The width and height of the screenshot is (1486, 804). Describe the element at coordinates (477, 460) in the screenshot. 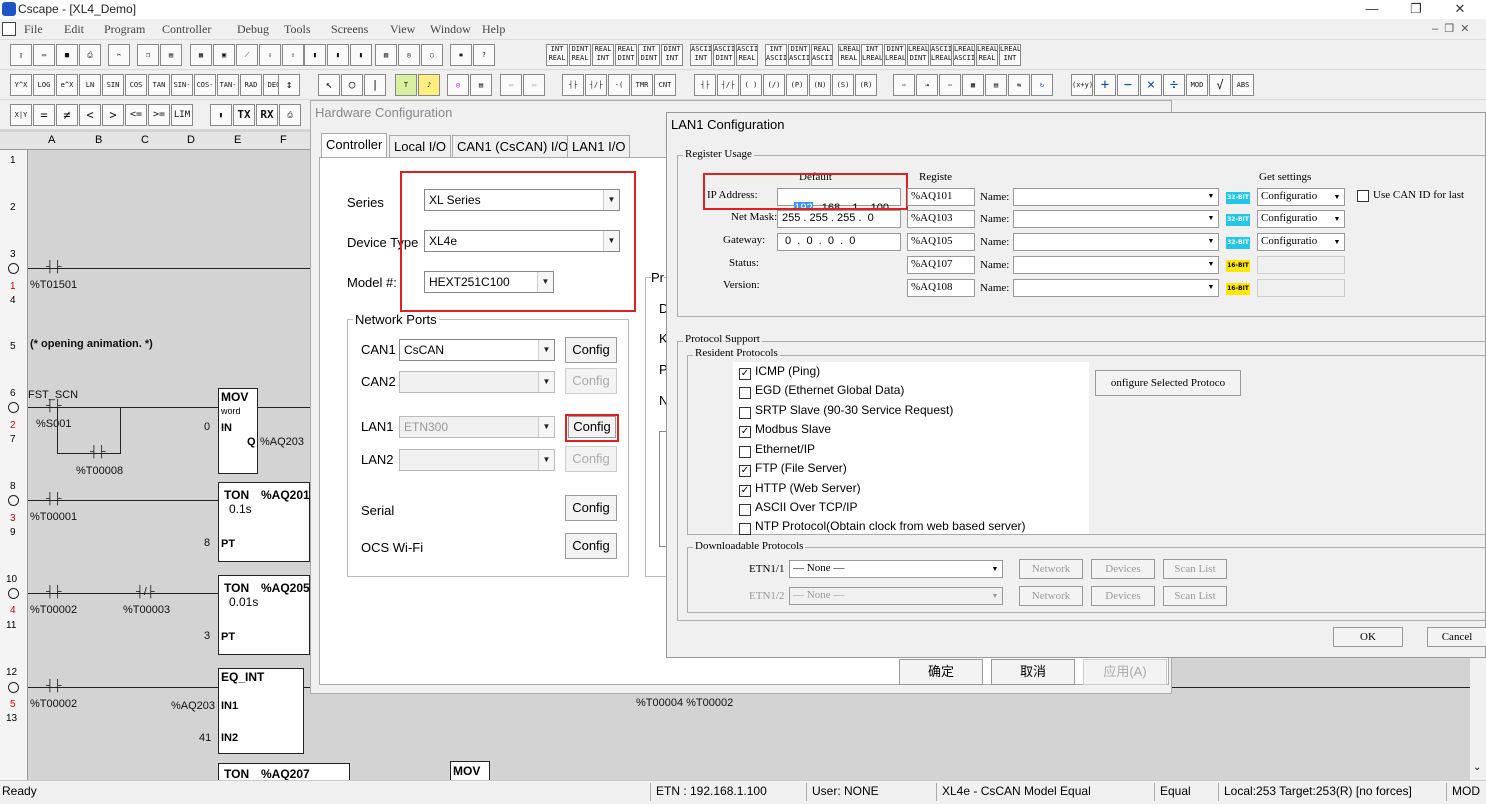

I see `lan2-select: ▼` at that location.